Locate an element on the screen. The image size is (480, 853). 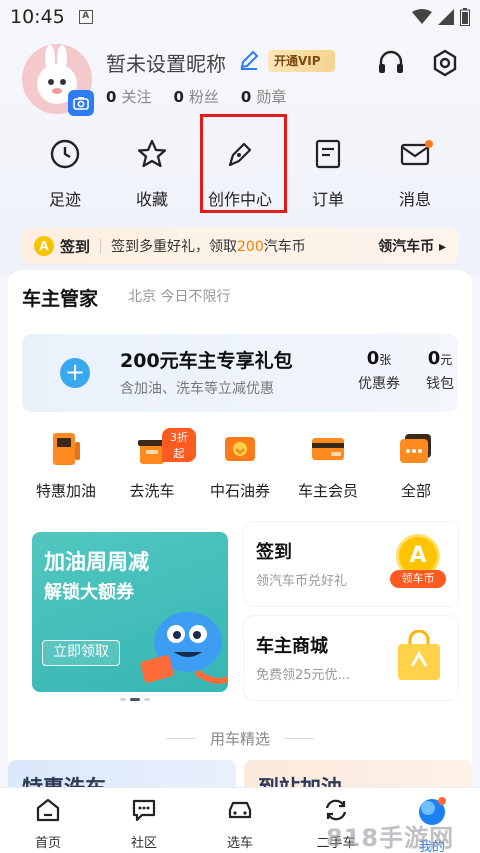
service-all: 全部 is located at coordinates (416, 465).